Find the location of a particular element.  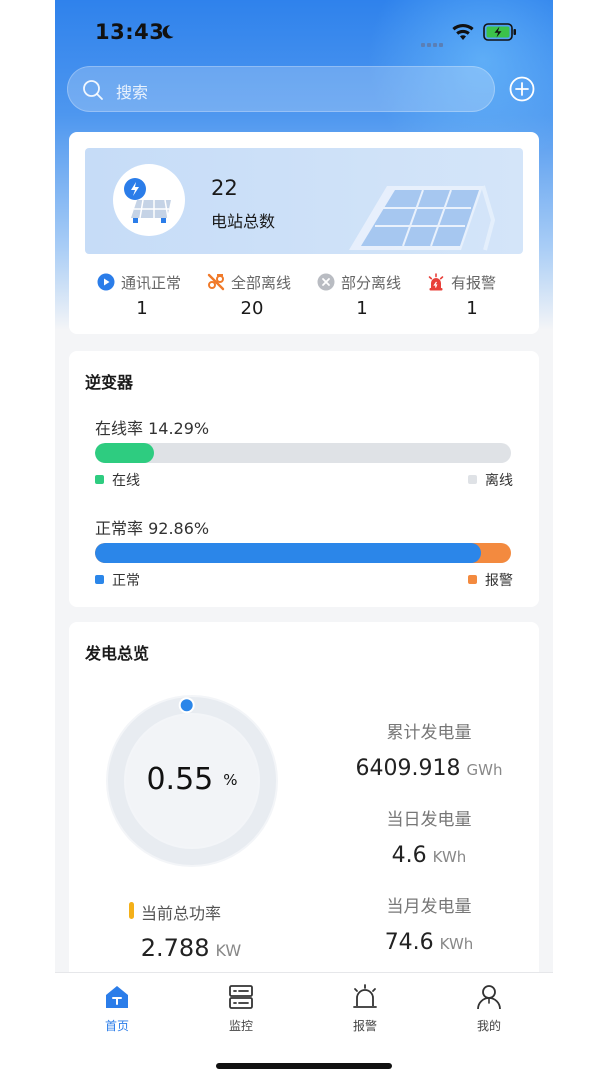

moon-icon is located at coordinates (168, 32).